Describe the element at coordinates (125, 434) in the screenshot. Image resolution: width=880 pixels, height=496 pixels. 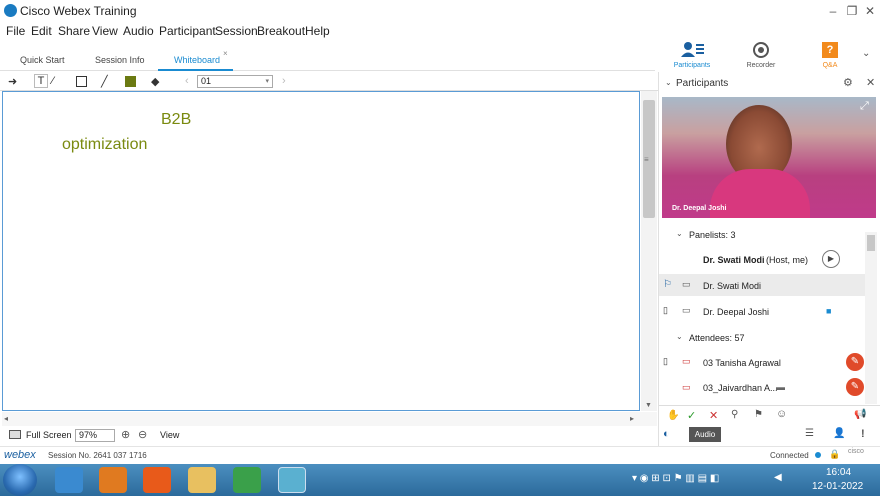
I see `zoom-in-icon: ⊕` at that location.